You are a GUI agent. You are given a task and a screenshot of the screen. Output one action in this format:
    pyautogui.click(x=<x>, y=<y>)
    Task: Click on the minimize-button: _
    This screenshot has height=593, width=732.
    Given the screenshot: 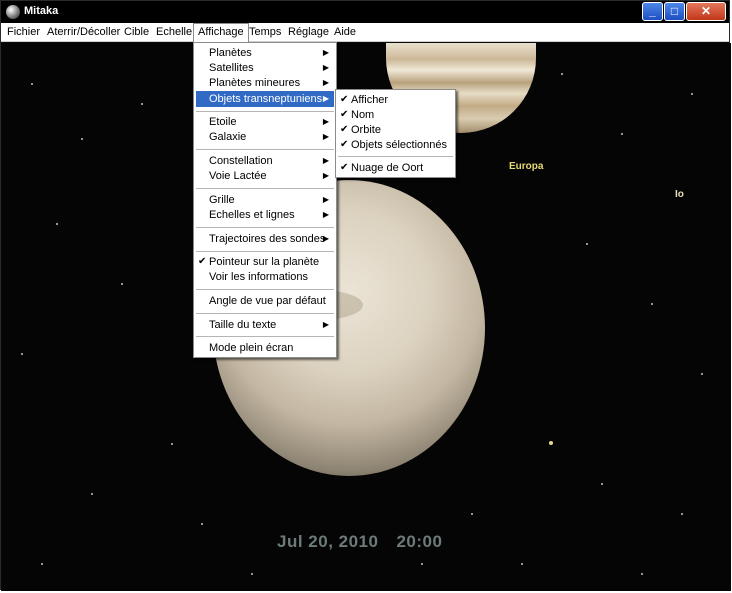 What is the action you would take?
    pyautogui.click(x=652, y=11)
    